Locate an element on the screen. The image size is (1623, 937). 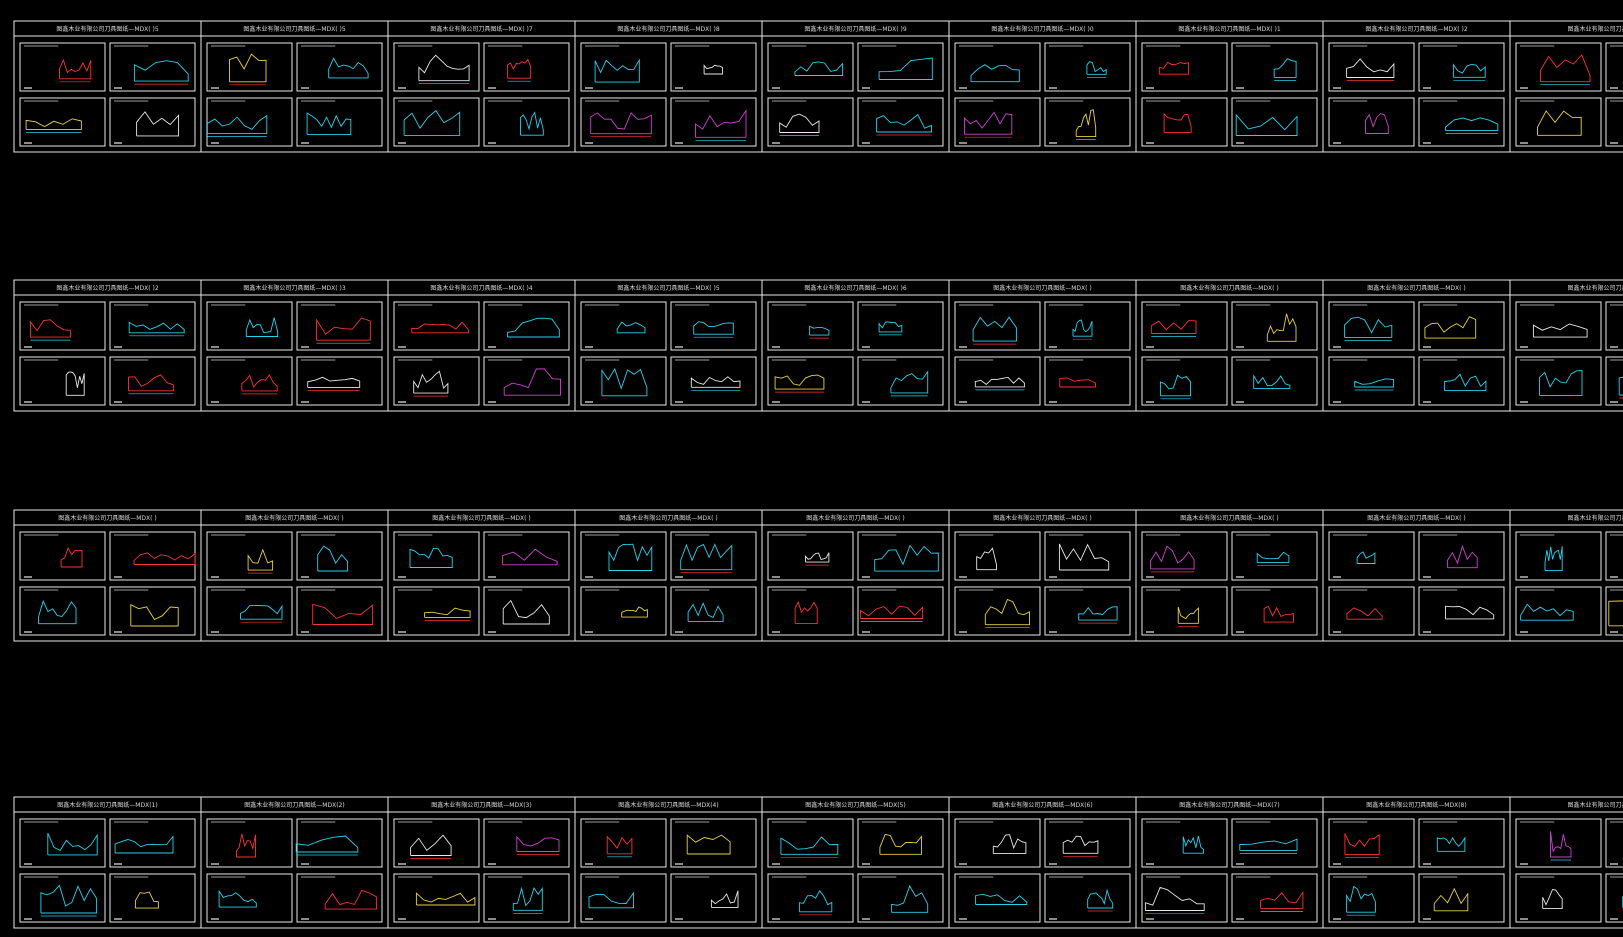
sheet-title: 图鑫木业有限公司刀具图纸—MDX(5) is located at coordinates (855, 805).